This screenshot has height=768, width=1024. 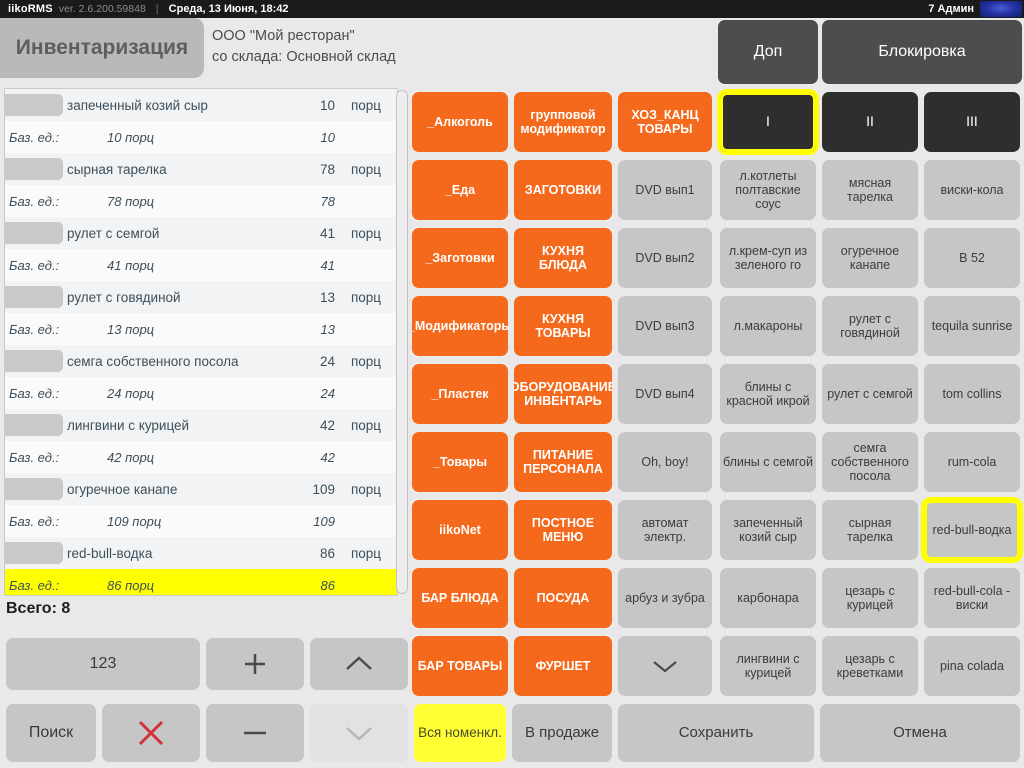 I want to click on grid-button: КУХНЯ БЛЮДА, so click(x=563, y=258).